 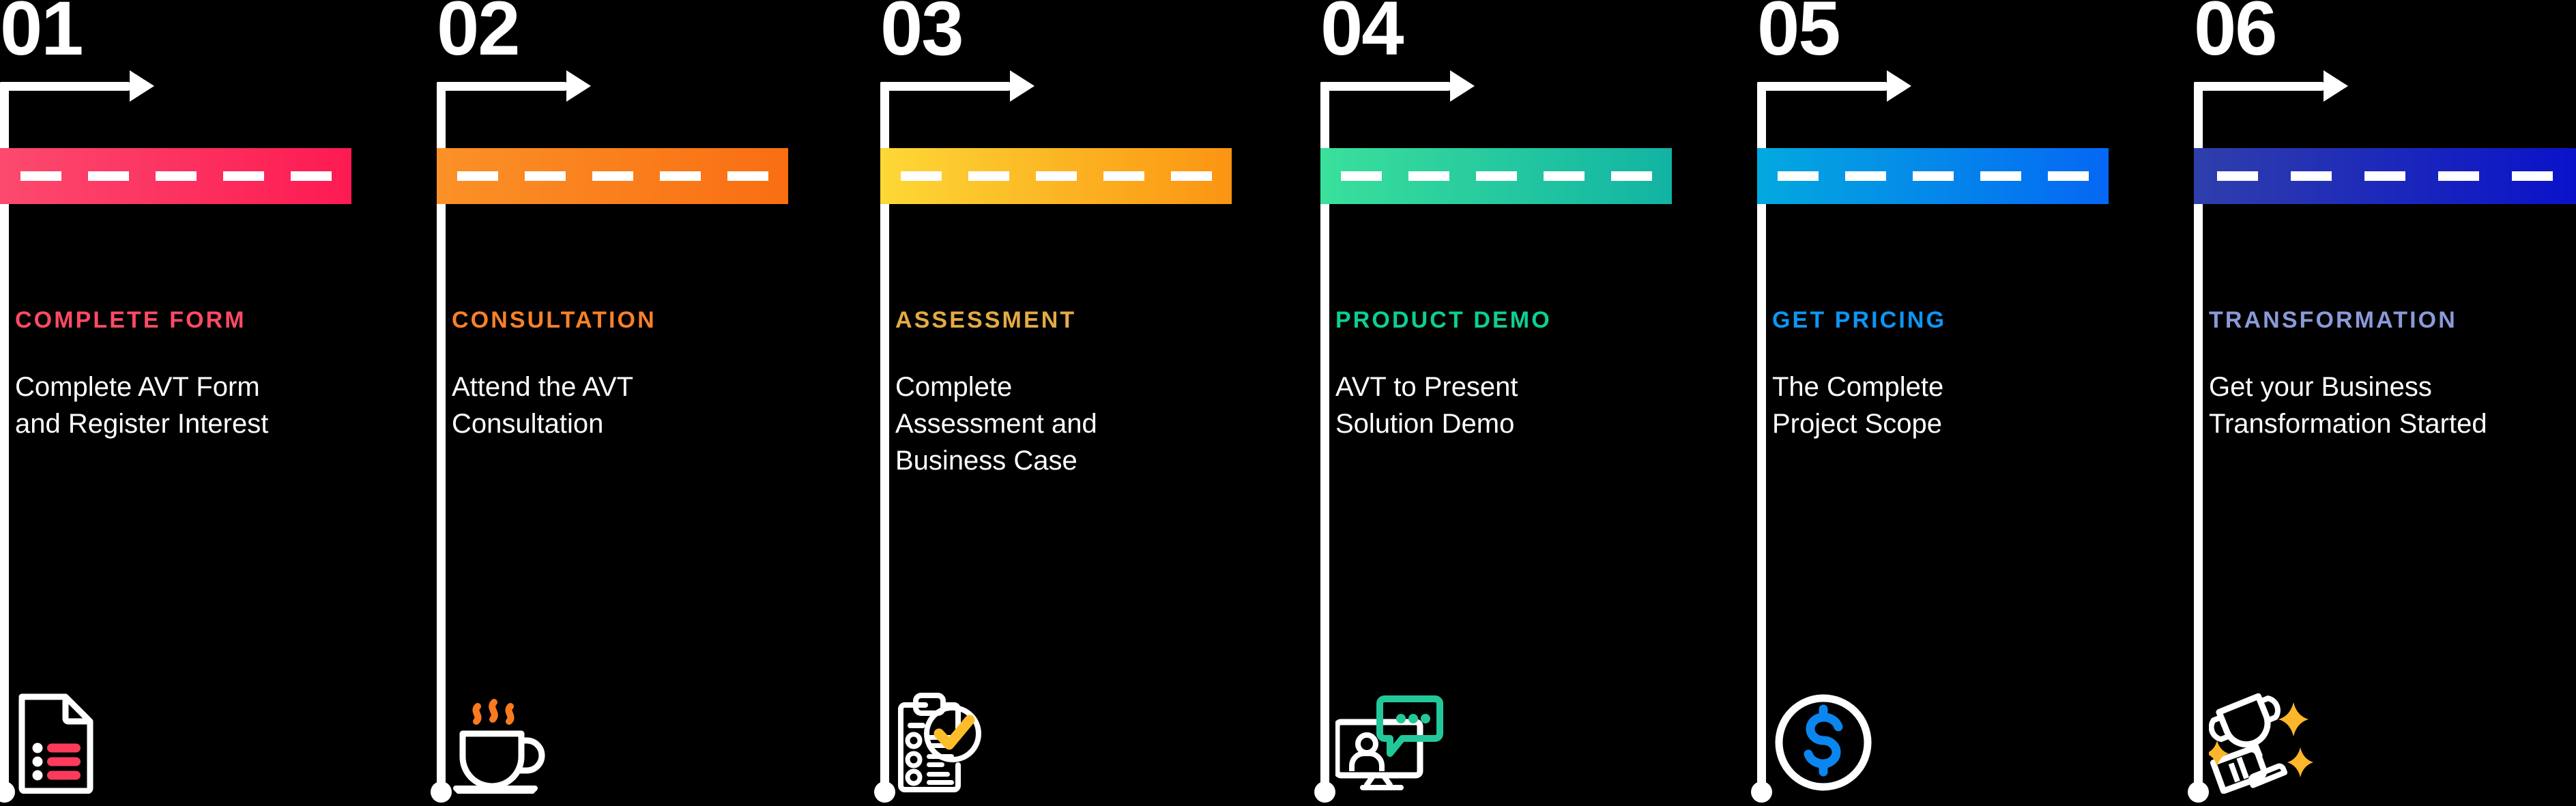 What do you see at coordinates (479, 35) in the screenshot?
I see `step-number: 02` at bounding box center [479, 35].